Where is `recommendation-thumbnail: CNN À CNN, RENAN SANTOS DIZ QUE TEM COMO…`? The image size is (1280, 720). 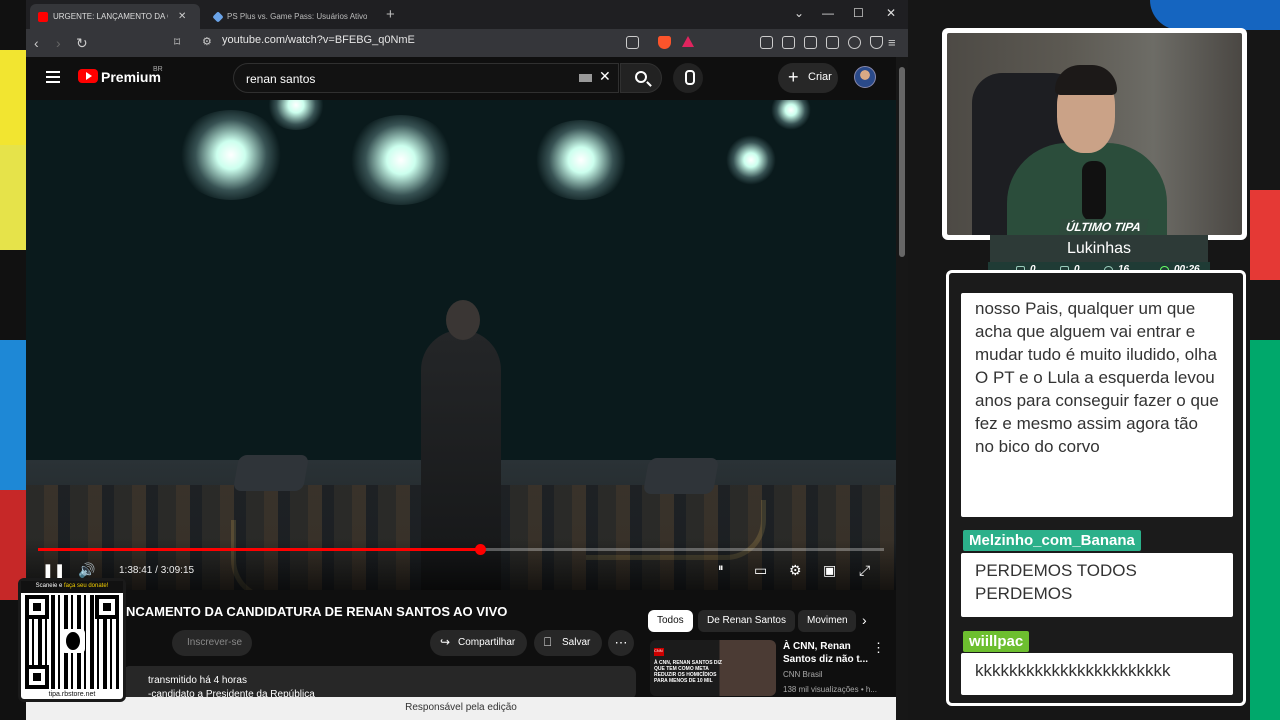
recommendation-thumbnail: CNN À CNN, RENAN SANTOS DIZ QUE TEM COMO… is located at coordinates (713, 668).